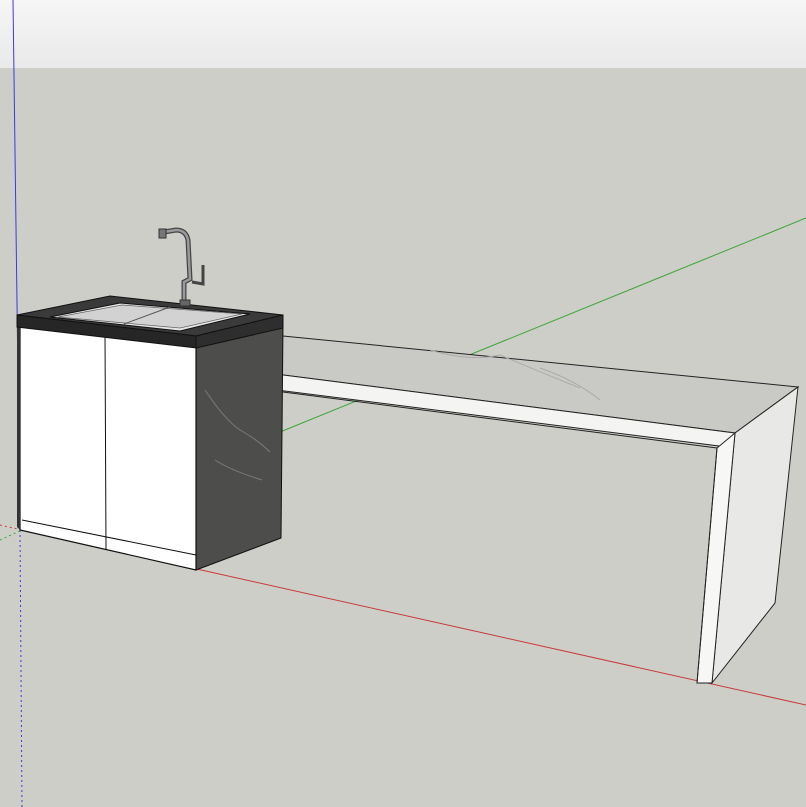 This screenshot has width=806, height=807. What do you see at coordinates (11, 535) in the screenshot?
I see `green-axis-dotted` at bounding box center [11, 535].